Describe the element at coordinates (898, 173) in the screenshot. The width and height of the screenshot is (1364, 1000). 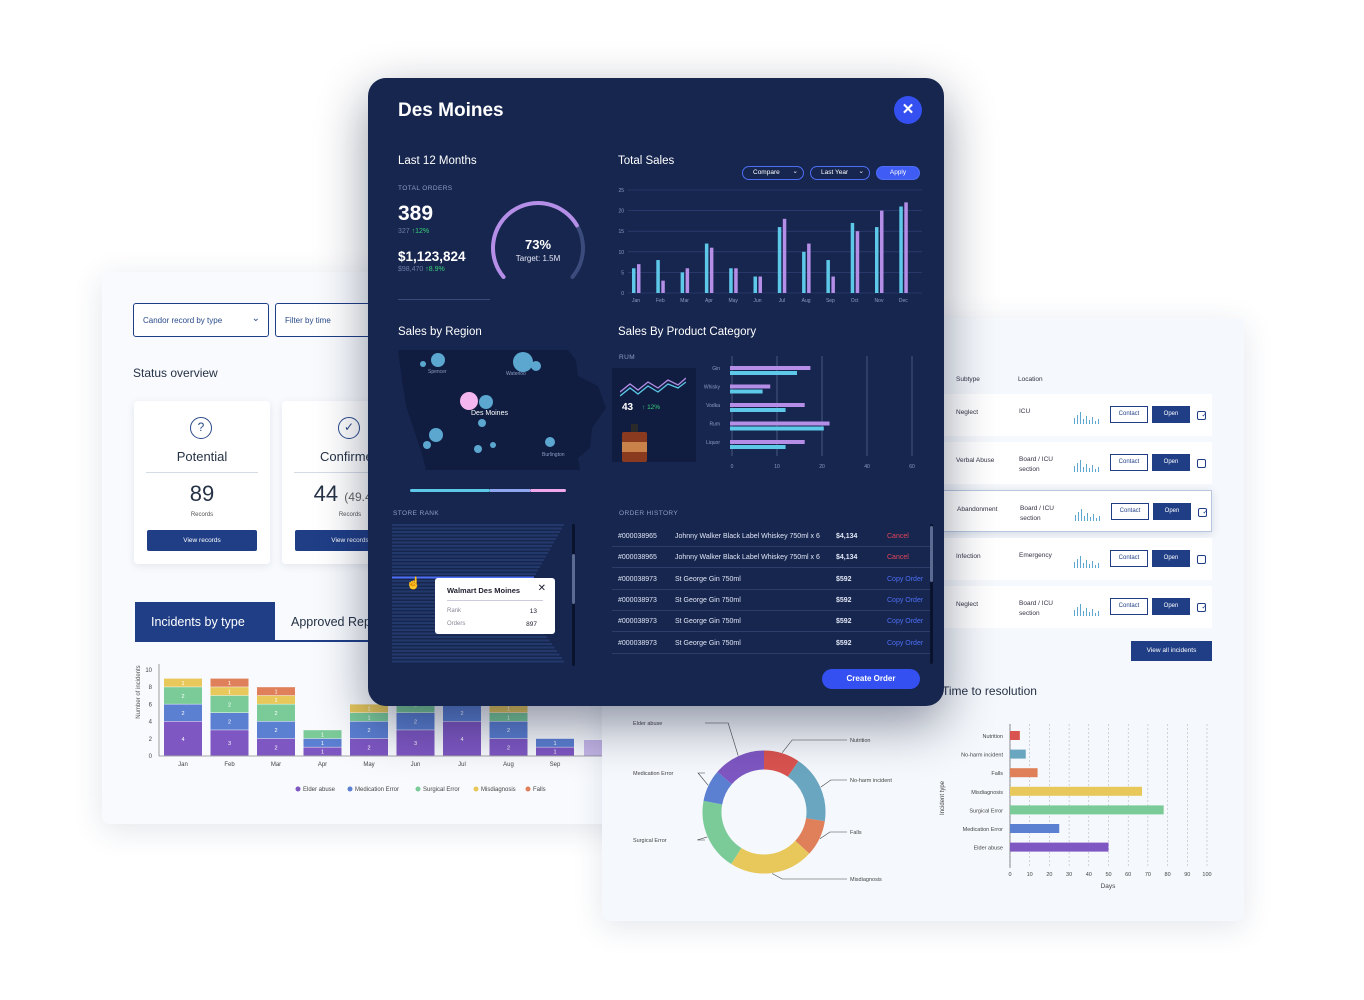
I see `apply-button: Apply` at that location.